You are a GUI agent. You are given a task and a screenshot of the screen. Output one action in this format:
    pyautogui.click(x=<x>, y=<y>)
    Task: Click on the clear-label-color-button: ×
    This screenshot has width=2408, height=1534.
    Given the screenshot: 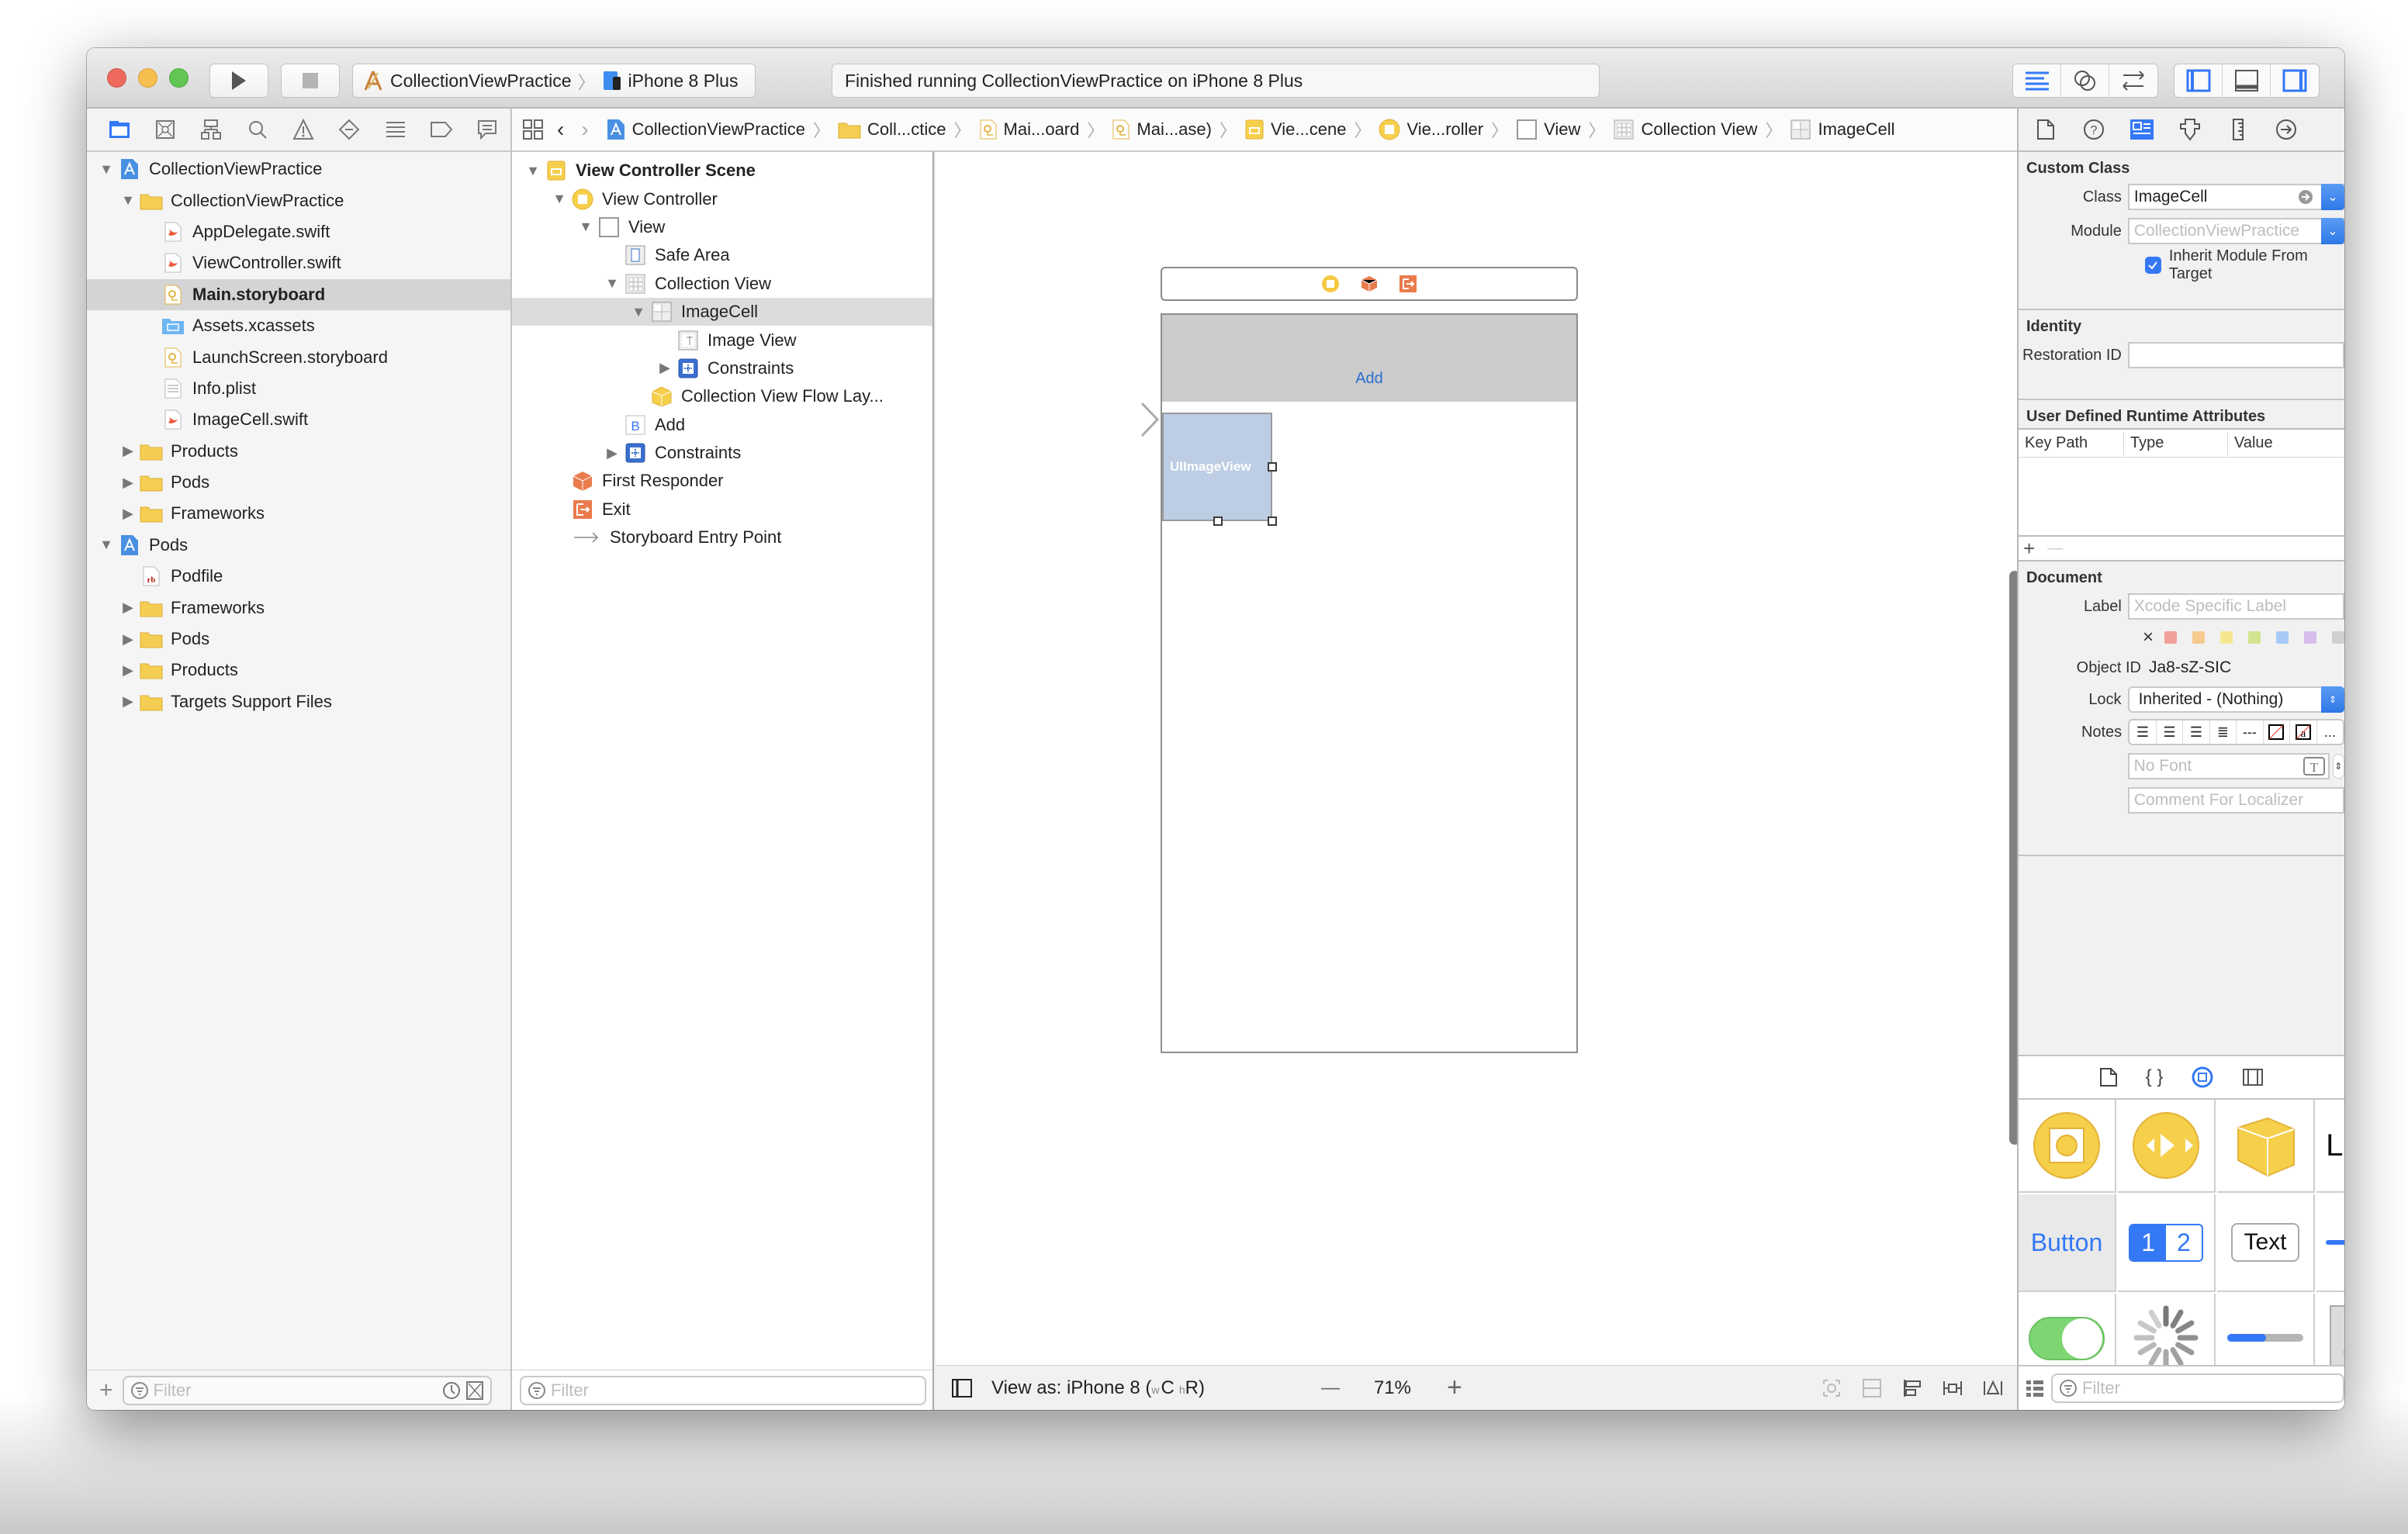 What is the action you would take?
    pyautogui.click(x=2148, y=637)
    